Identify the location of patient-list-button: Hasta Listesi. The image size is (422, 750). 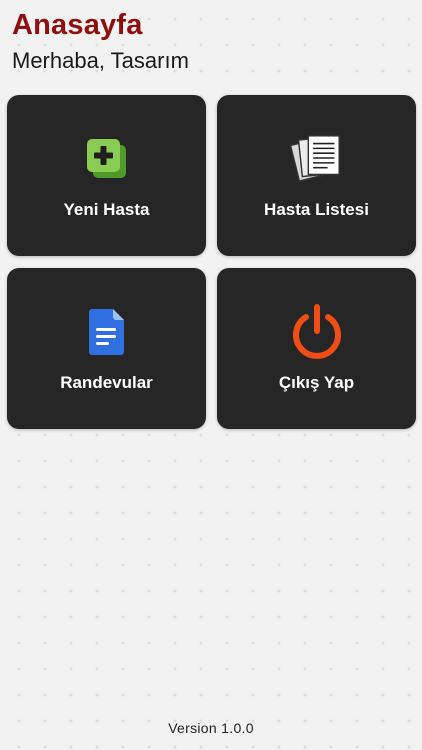
(316, 175).